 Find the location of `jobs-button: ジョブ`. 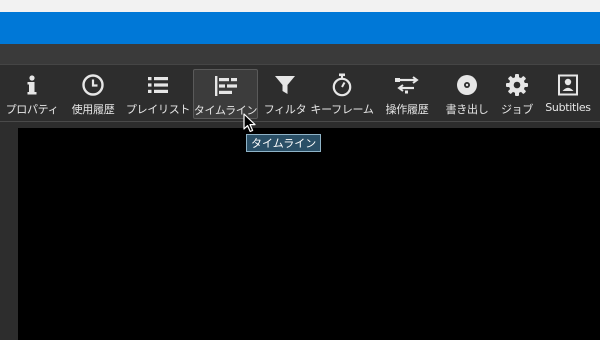

jobs-button: ジョブ is located at coordinates (517, 94).